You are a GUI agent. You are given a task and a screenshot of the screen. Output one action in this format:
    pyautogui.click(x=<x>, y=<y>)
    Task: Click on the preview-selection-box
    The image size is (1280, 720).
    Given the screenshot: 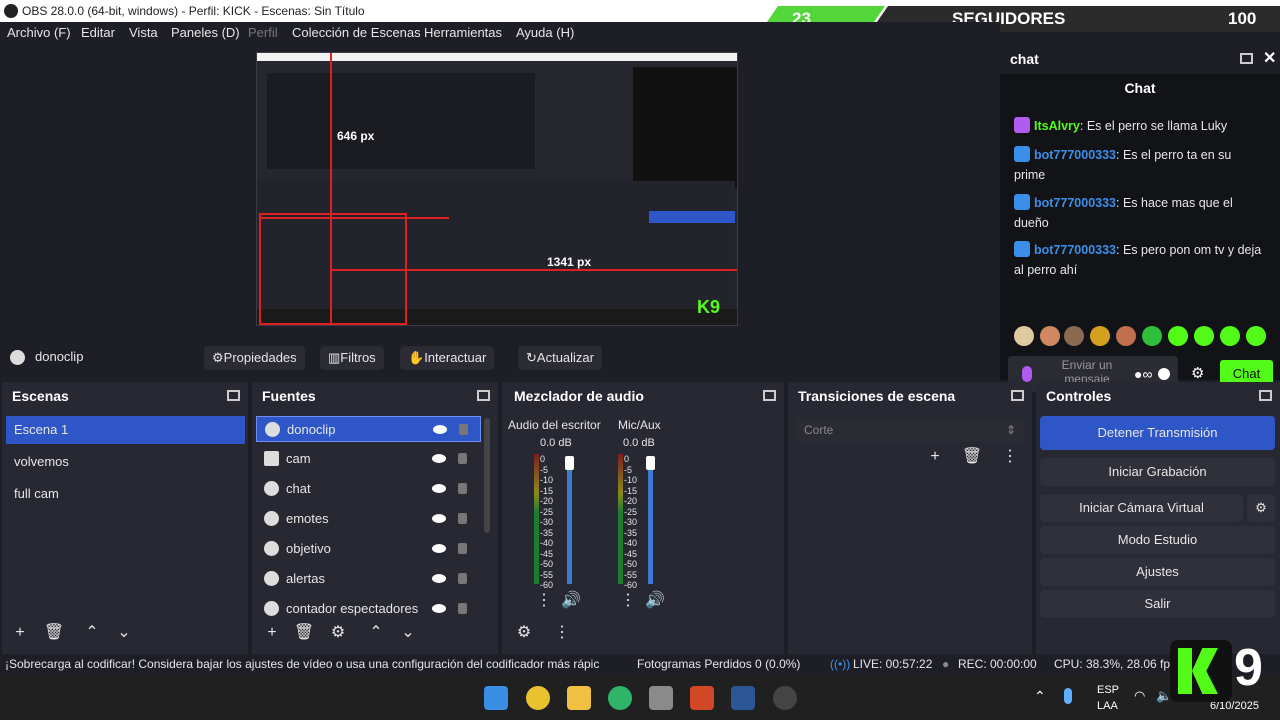 What is the action you would take?
    pyautogui.click(x=333, y=269)
    